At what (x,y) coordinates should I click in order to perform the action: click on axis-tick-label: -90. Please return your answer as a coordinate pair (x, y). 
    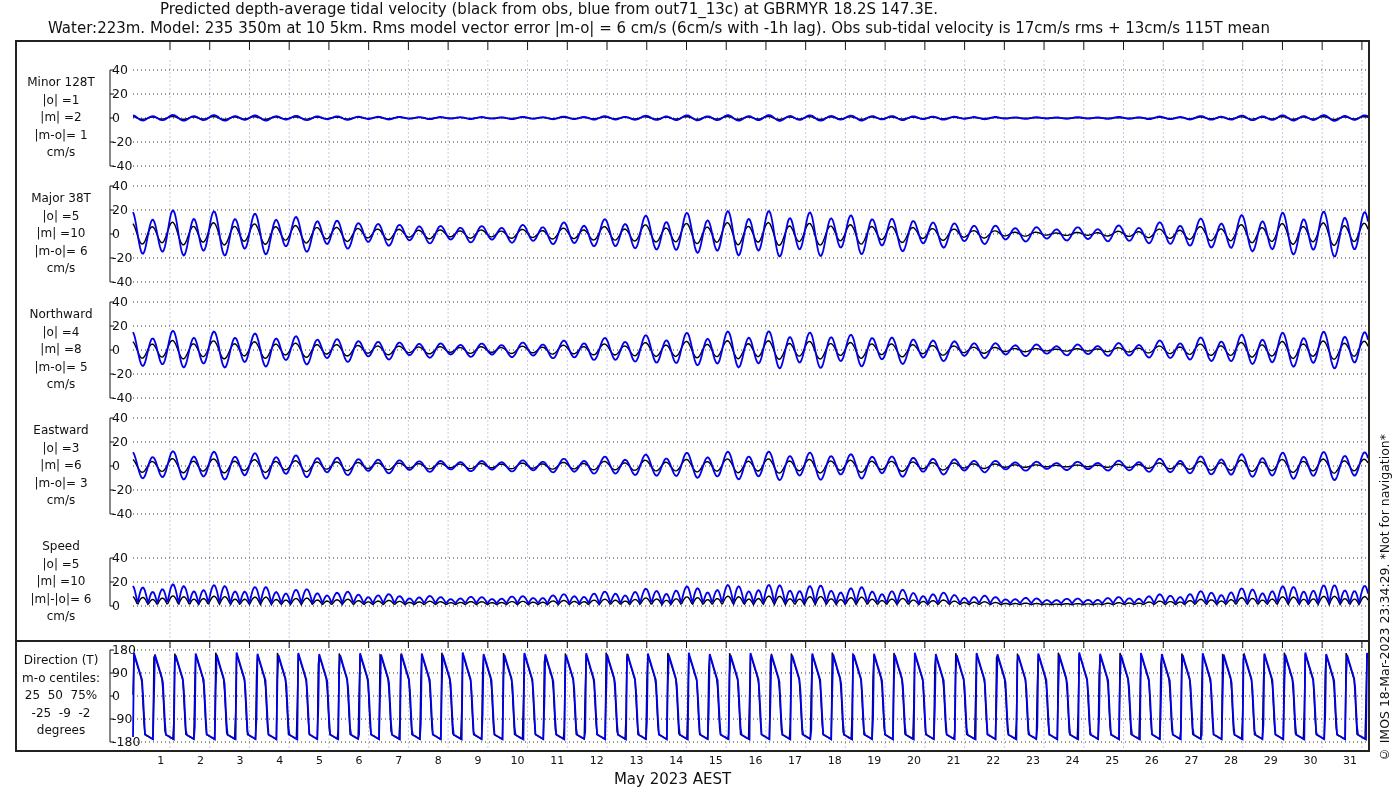
    Looking at the image, I should click on (122, 718).